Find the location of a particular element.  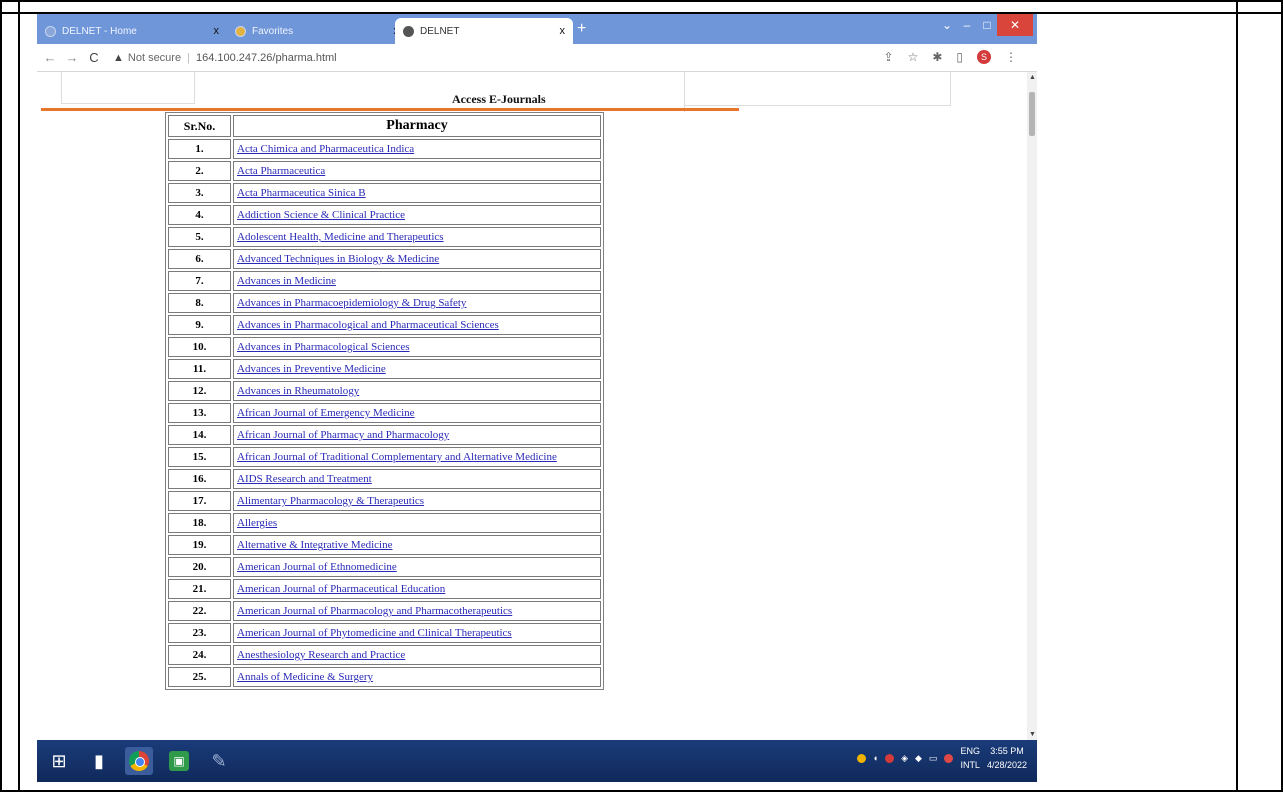

notification-icon is located at coordinates (861, 758).